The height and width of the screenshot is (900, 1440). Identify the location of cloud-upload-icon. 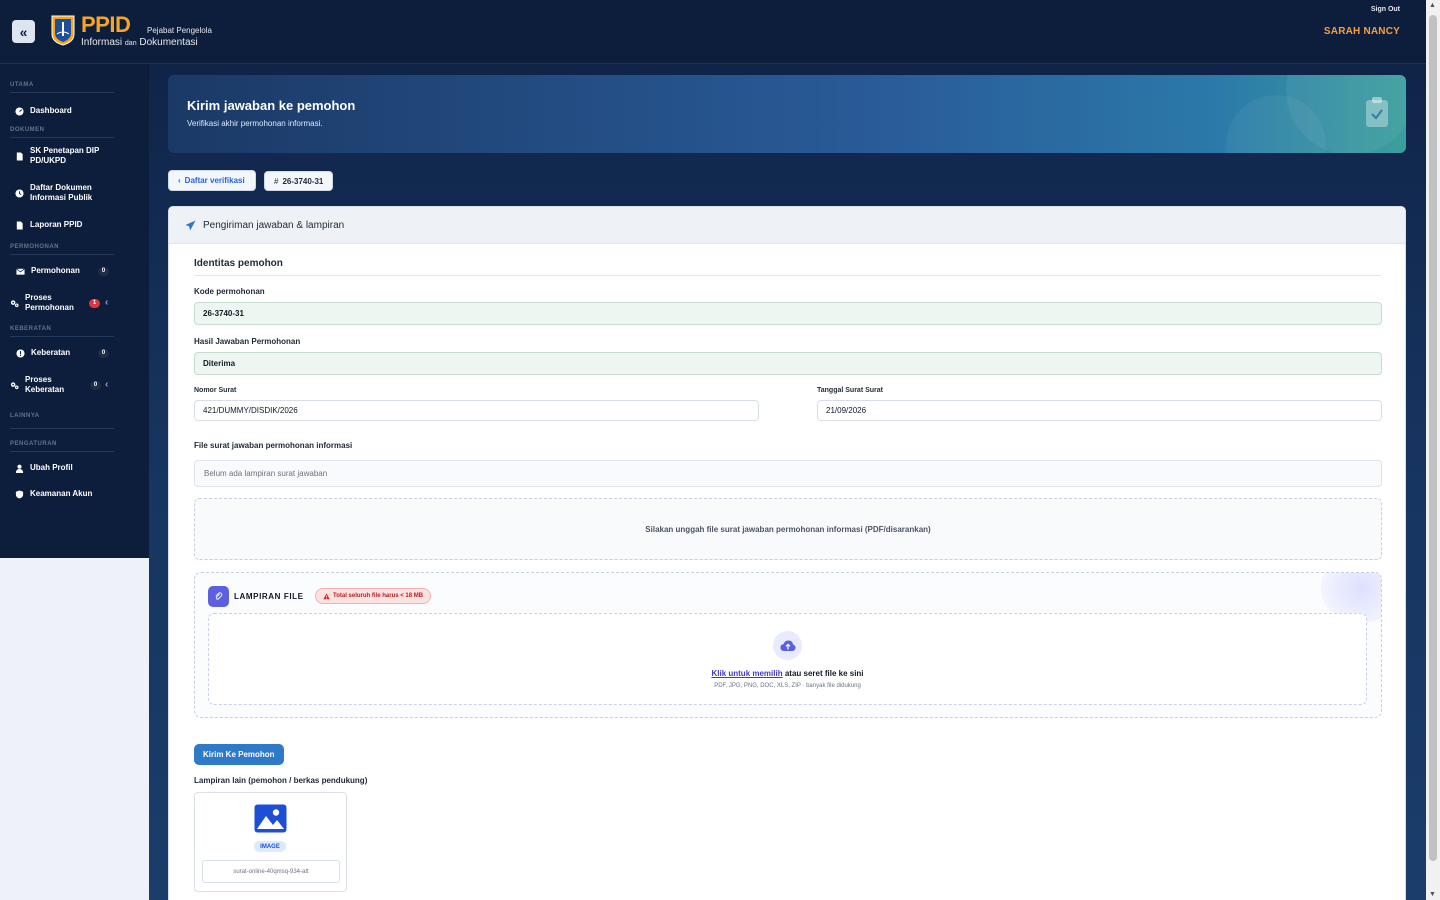
(787, 645).